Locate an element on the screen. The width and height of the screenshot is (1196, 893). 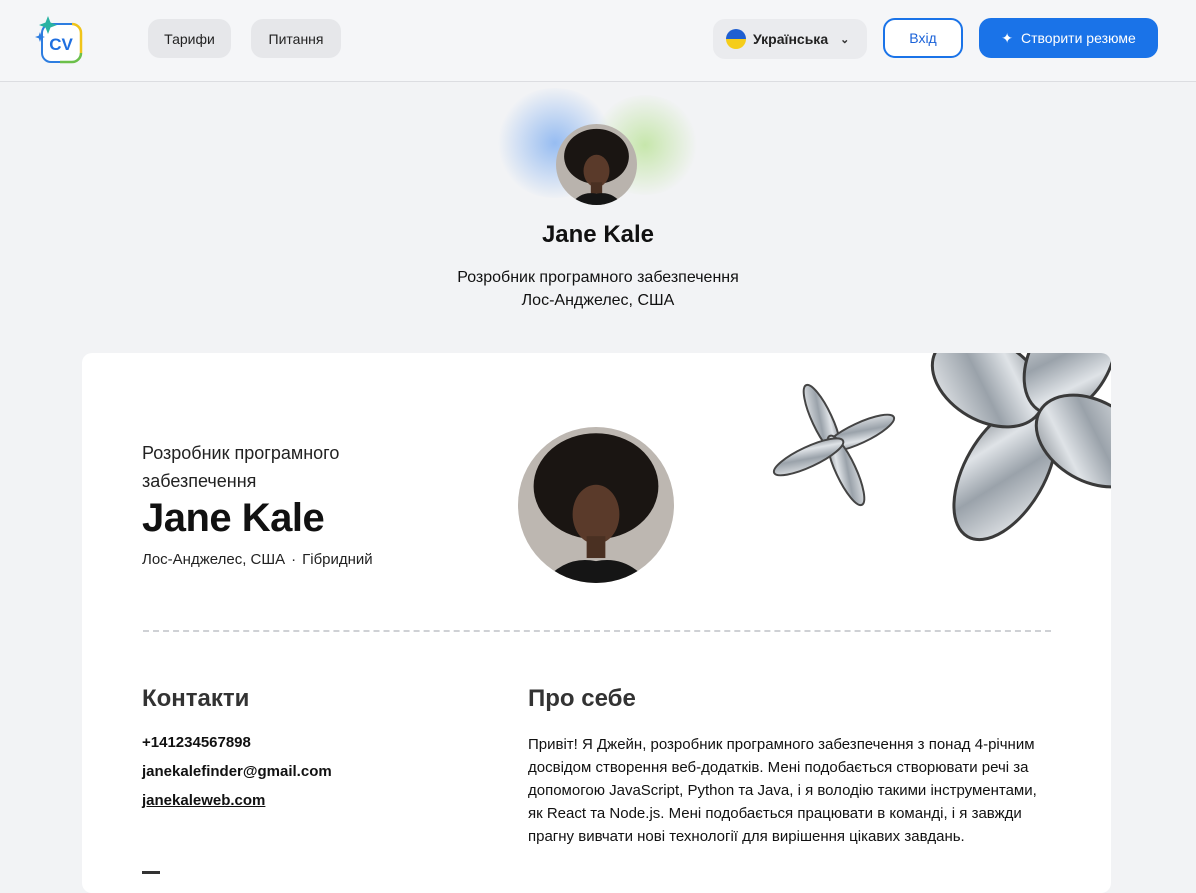
create-resume-button: ✦ Створити резюме is located at coordinates (1068, 38).